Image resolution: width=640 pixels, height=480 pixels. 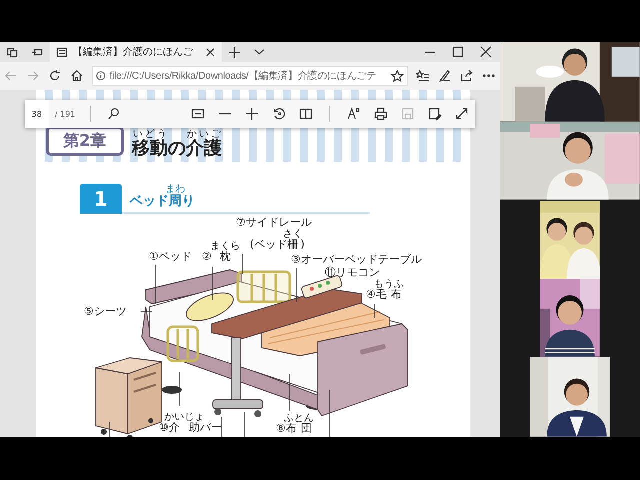 What do you see at coordinates (101, 199) in the screenshot?
I see `section-number: 1` at bounding box center [101, 199].